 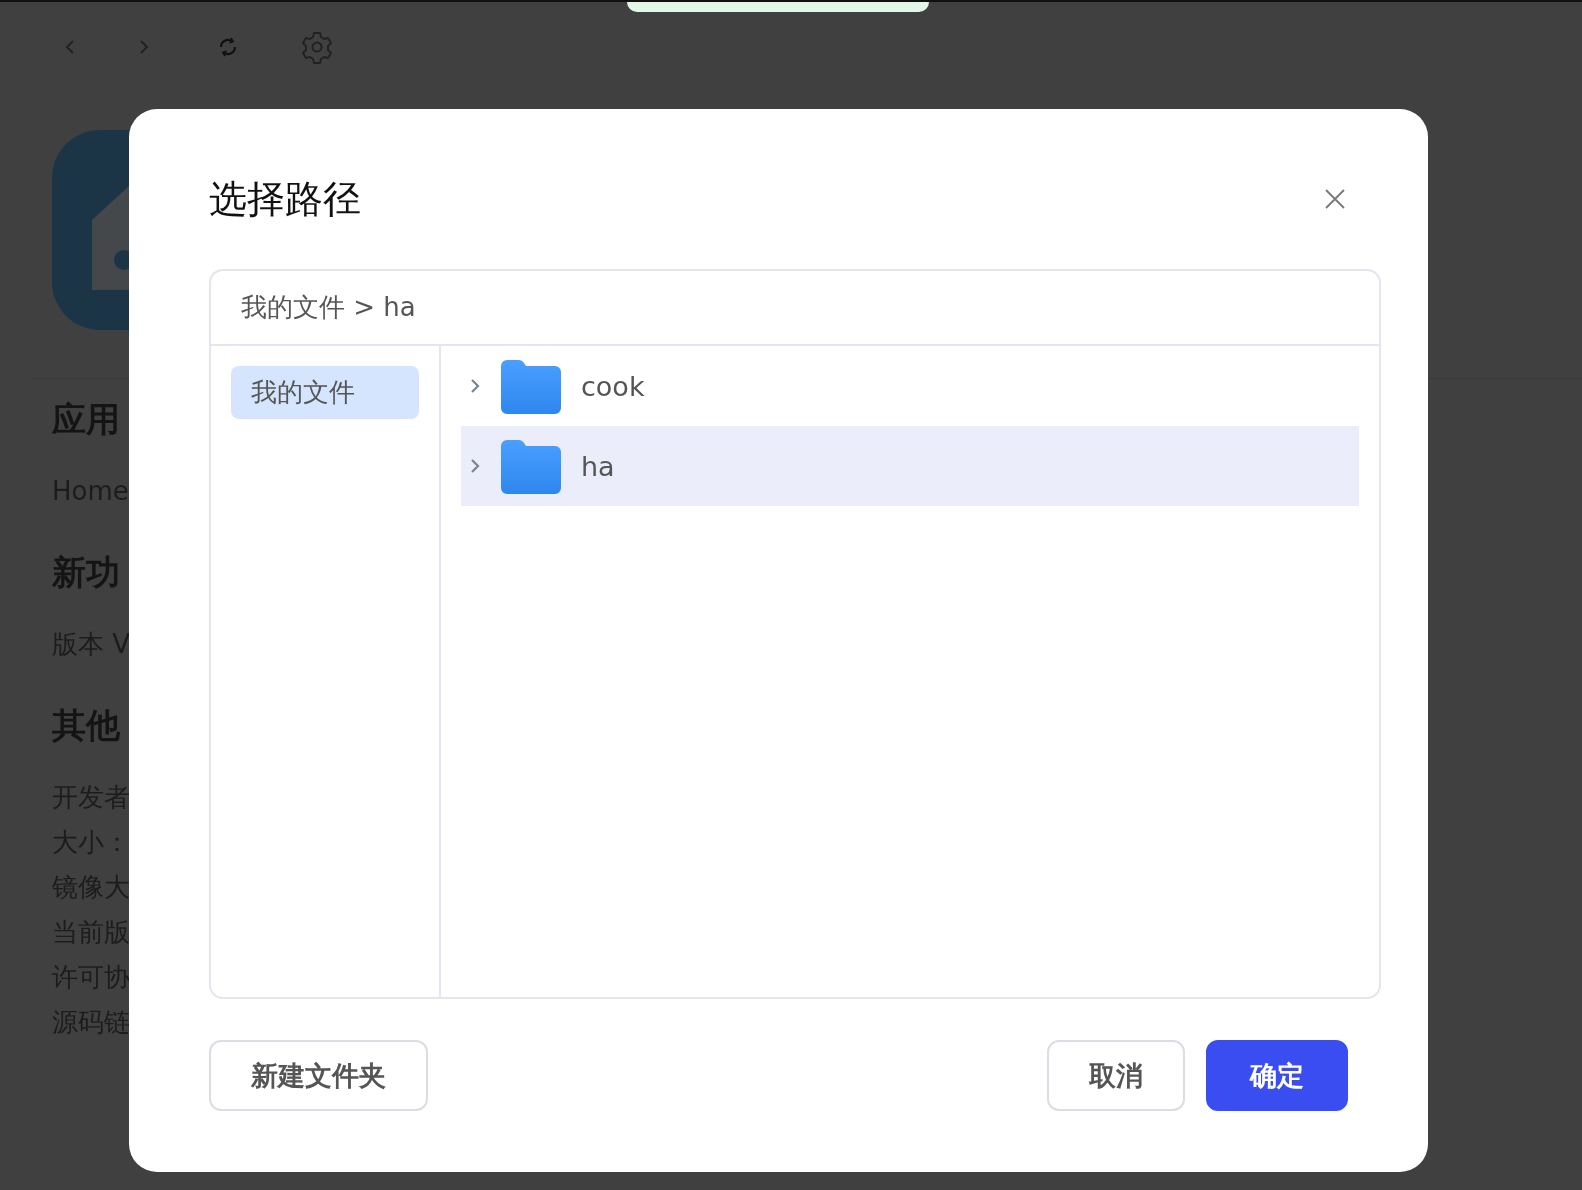 What do you see at coordinates (1277, 1075) in the screenshot?
I see `confirm-button: 确定` at bounding box center [1277, 1075].